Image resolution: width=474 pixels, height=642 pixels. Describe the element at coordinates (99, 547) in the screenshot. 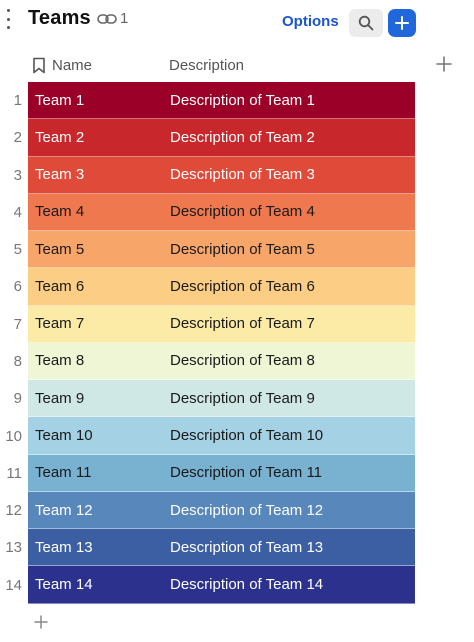

I see `name-cell: Team 13` at that location.